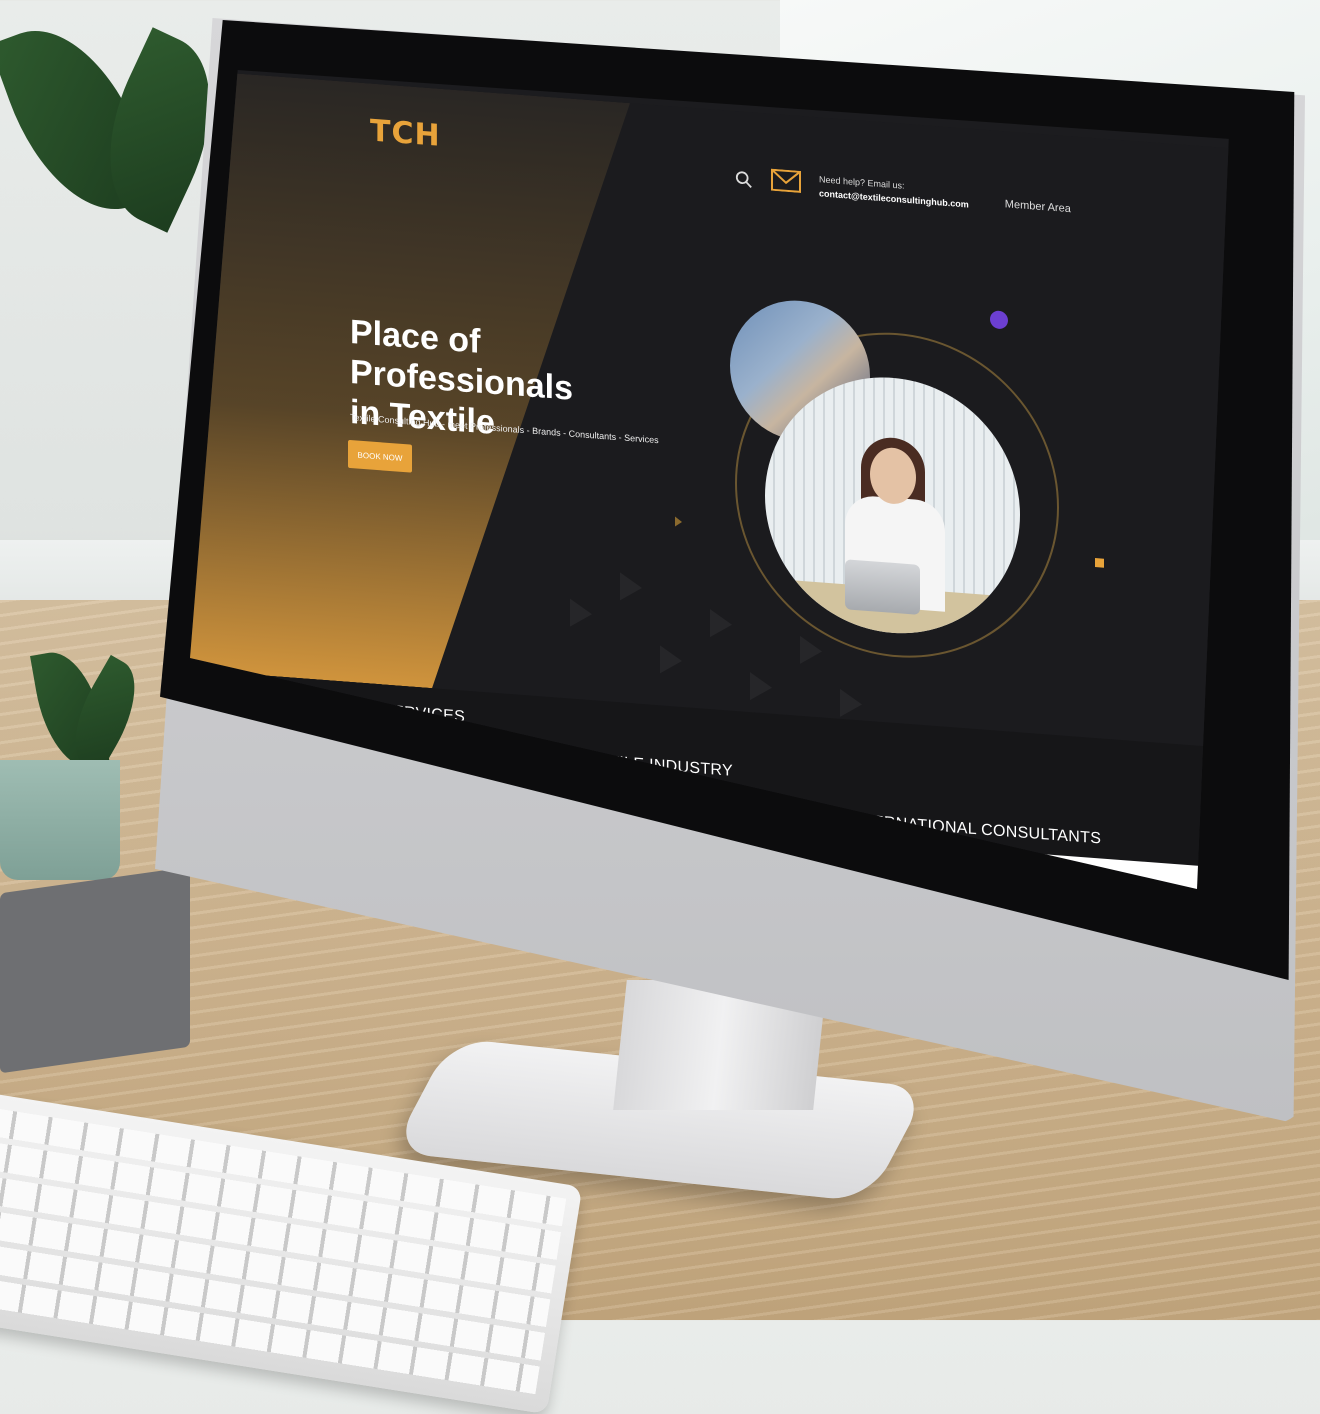 Image resolution: width=1320 pixels, height=1414 pixels. Describe the element at coordinates (1038, 206) in the screenshot. I see `member-area-link: Member Area` at that location.